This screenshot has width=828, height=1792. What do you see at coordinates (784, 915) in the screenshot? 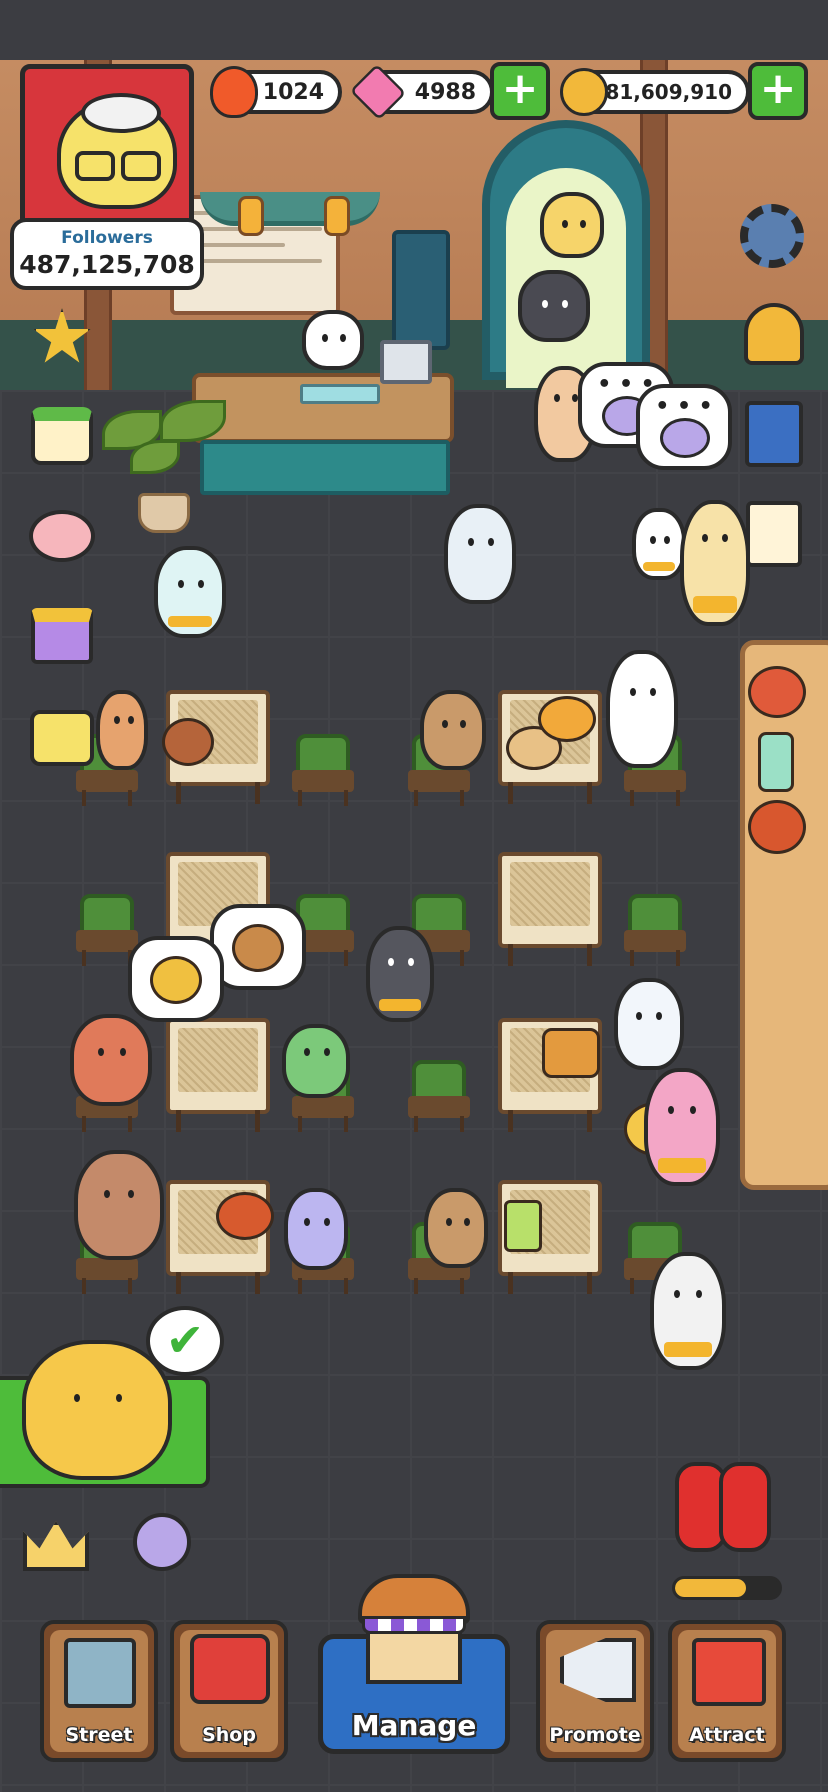
I see `food-pass-counter` at bounding box center [784, 915].